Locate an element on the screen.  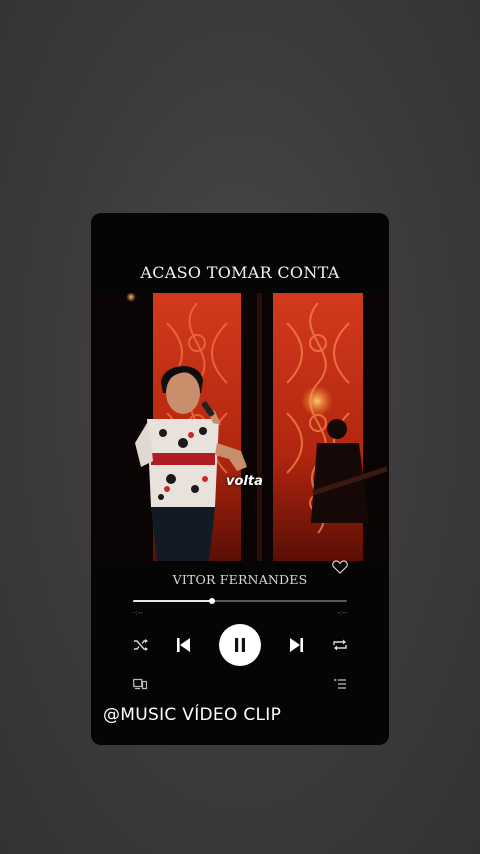
progress-knob is located at coordinates (212, 601).